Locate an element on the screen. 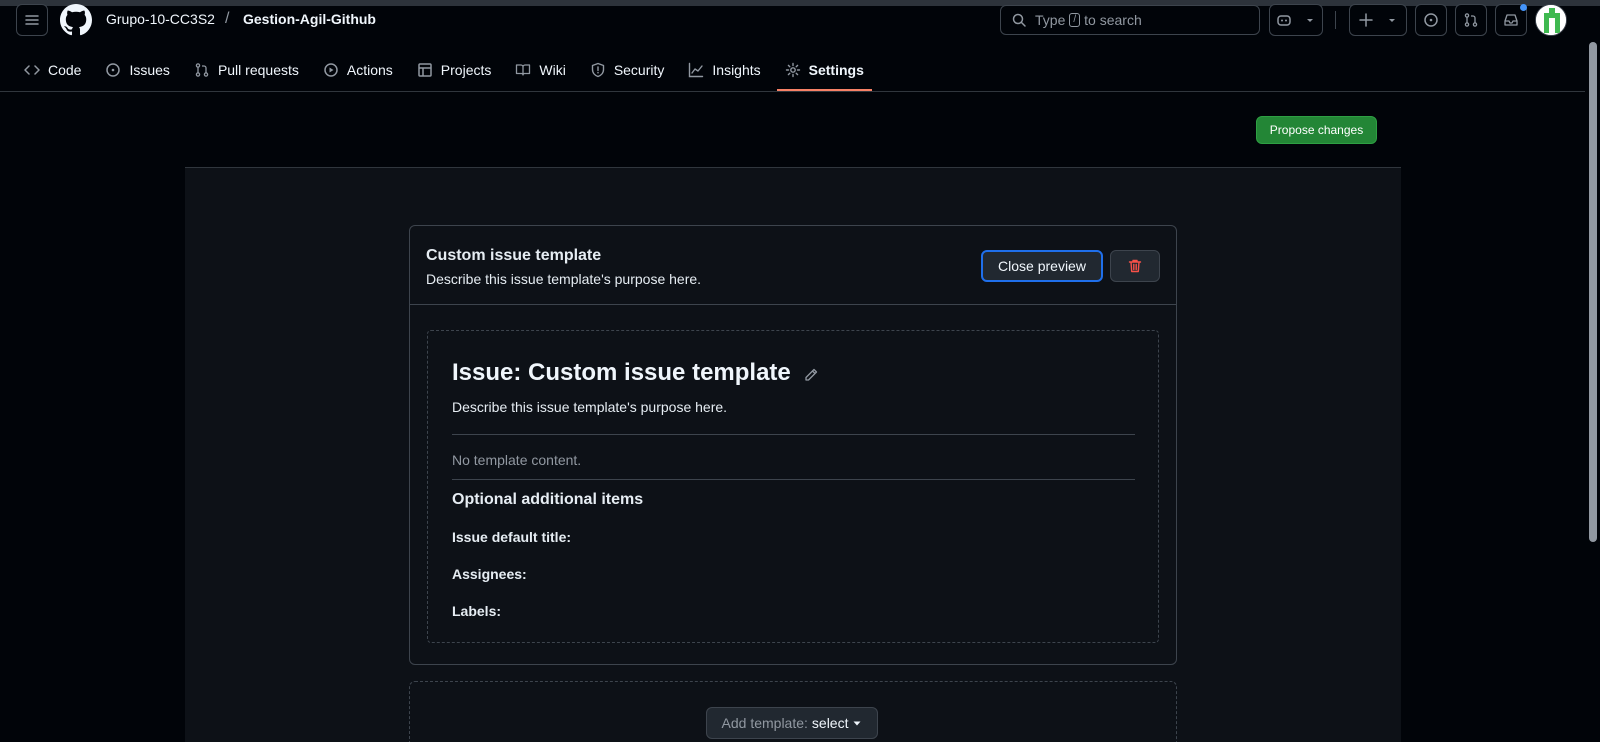 This screenshot has height=742, width=1600. trash-icon is located at coordinates (1135, 266).